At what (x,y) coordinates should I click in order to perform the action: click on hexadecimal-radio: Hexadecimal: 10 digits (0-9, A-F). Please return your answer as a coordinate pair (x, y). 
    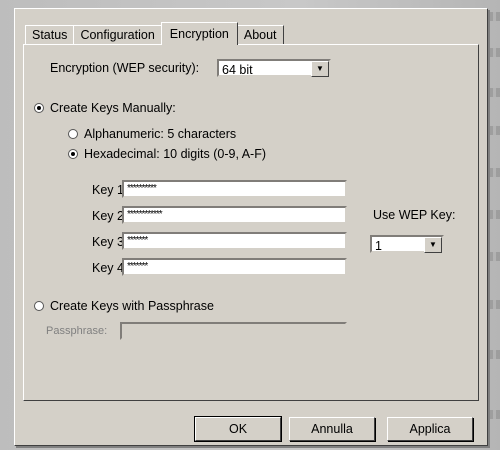
    Looking at the image, I should click on (167, 154).